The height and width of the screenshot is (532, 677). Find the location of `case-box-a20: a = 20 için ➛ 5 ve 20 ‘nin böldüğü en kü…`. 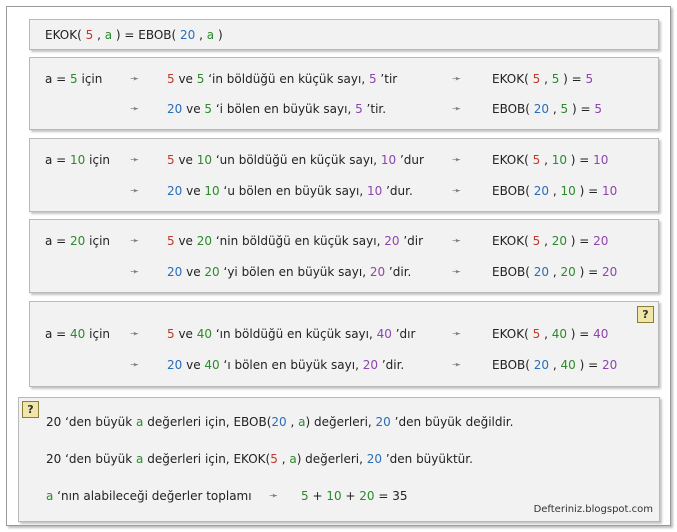

case-box-a20: a = 20 için ➛ 5 ve 20 ‘nin böldüğü en kü… is located at coordinates (344, 256).